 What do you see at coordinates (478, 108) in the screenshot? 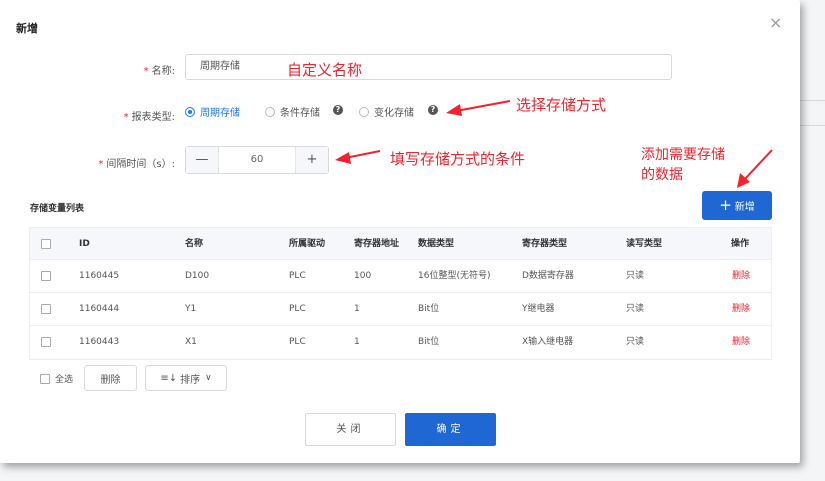
I see `arrow-choose-storage-icon` at bounding box center [478, 108].